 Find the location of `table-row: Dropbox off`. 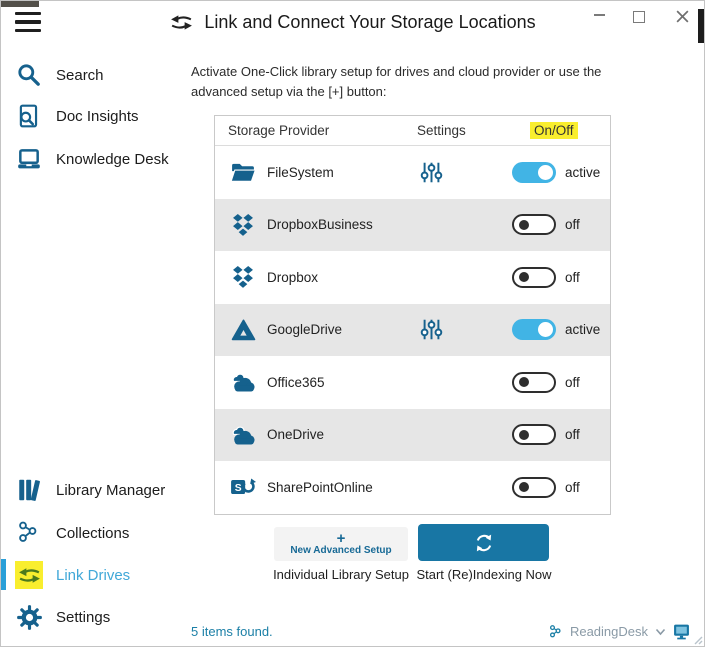

table-row: Dropbox off is located at coordinates (412, 277).